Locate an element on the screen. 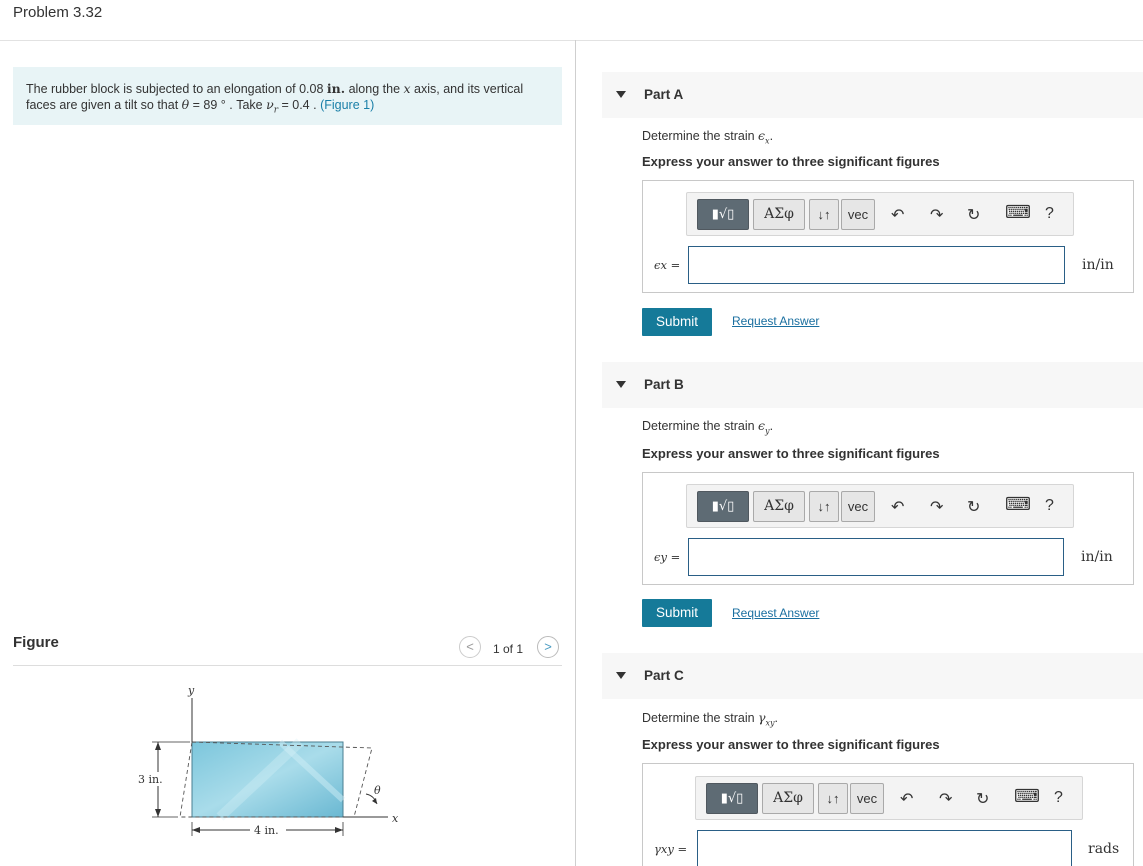 The image size is (1143, 866). part-c-label: Part C is located at coordinates (664, 675).